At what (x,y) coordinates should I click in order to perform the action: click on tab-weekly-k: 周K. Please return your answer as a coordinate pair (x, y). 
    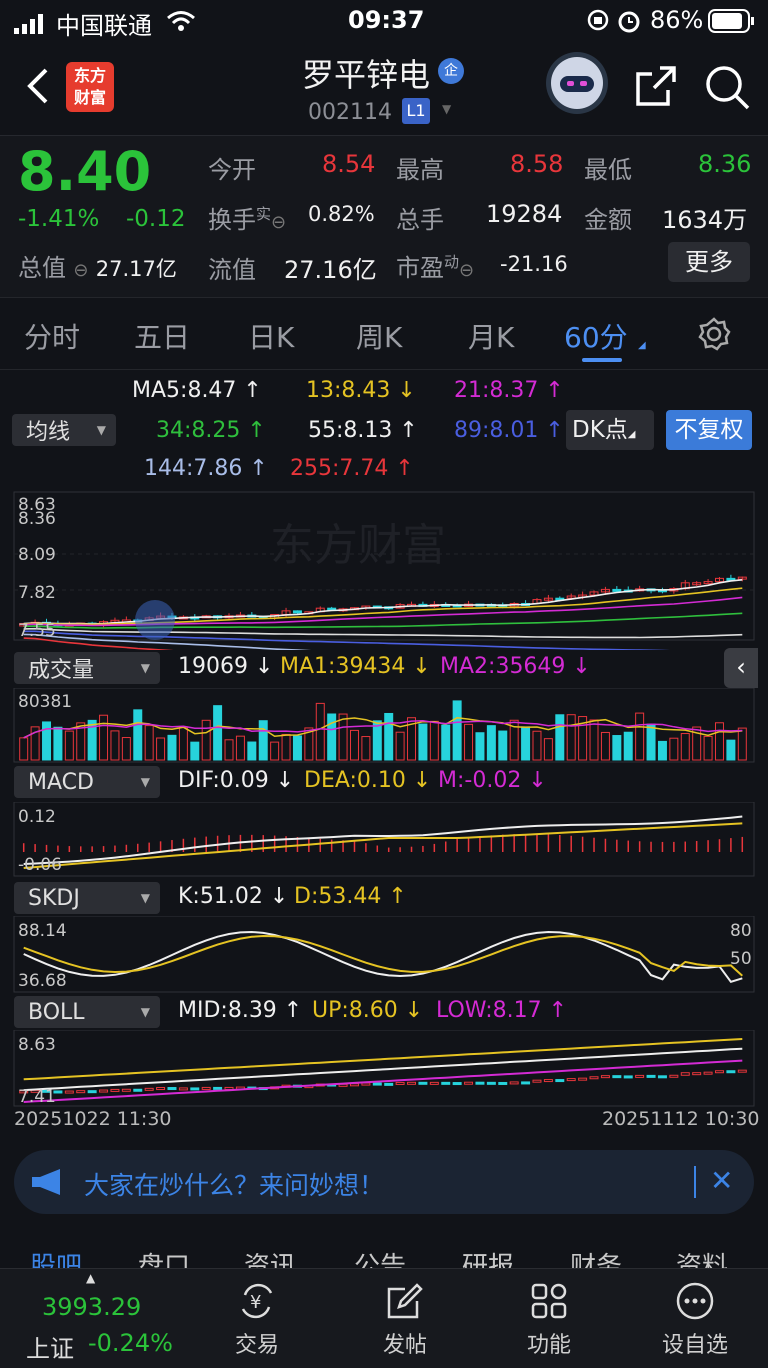
    Looking at the image, I should click on (379, 336).